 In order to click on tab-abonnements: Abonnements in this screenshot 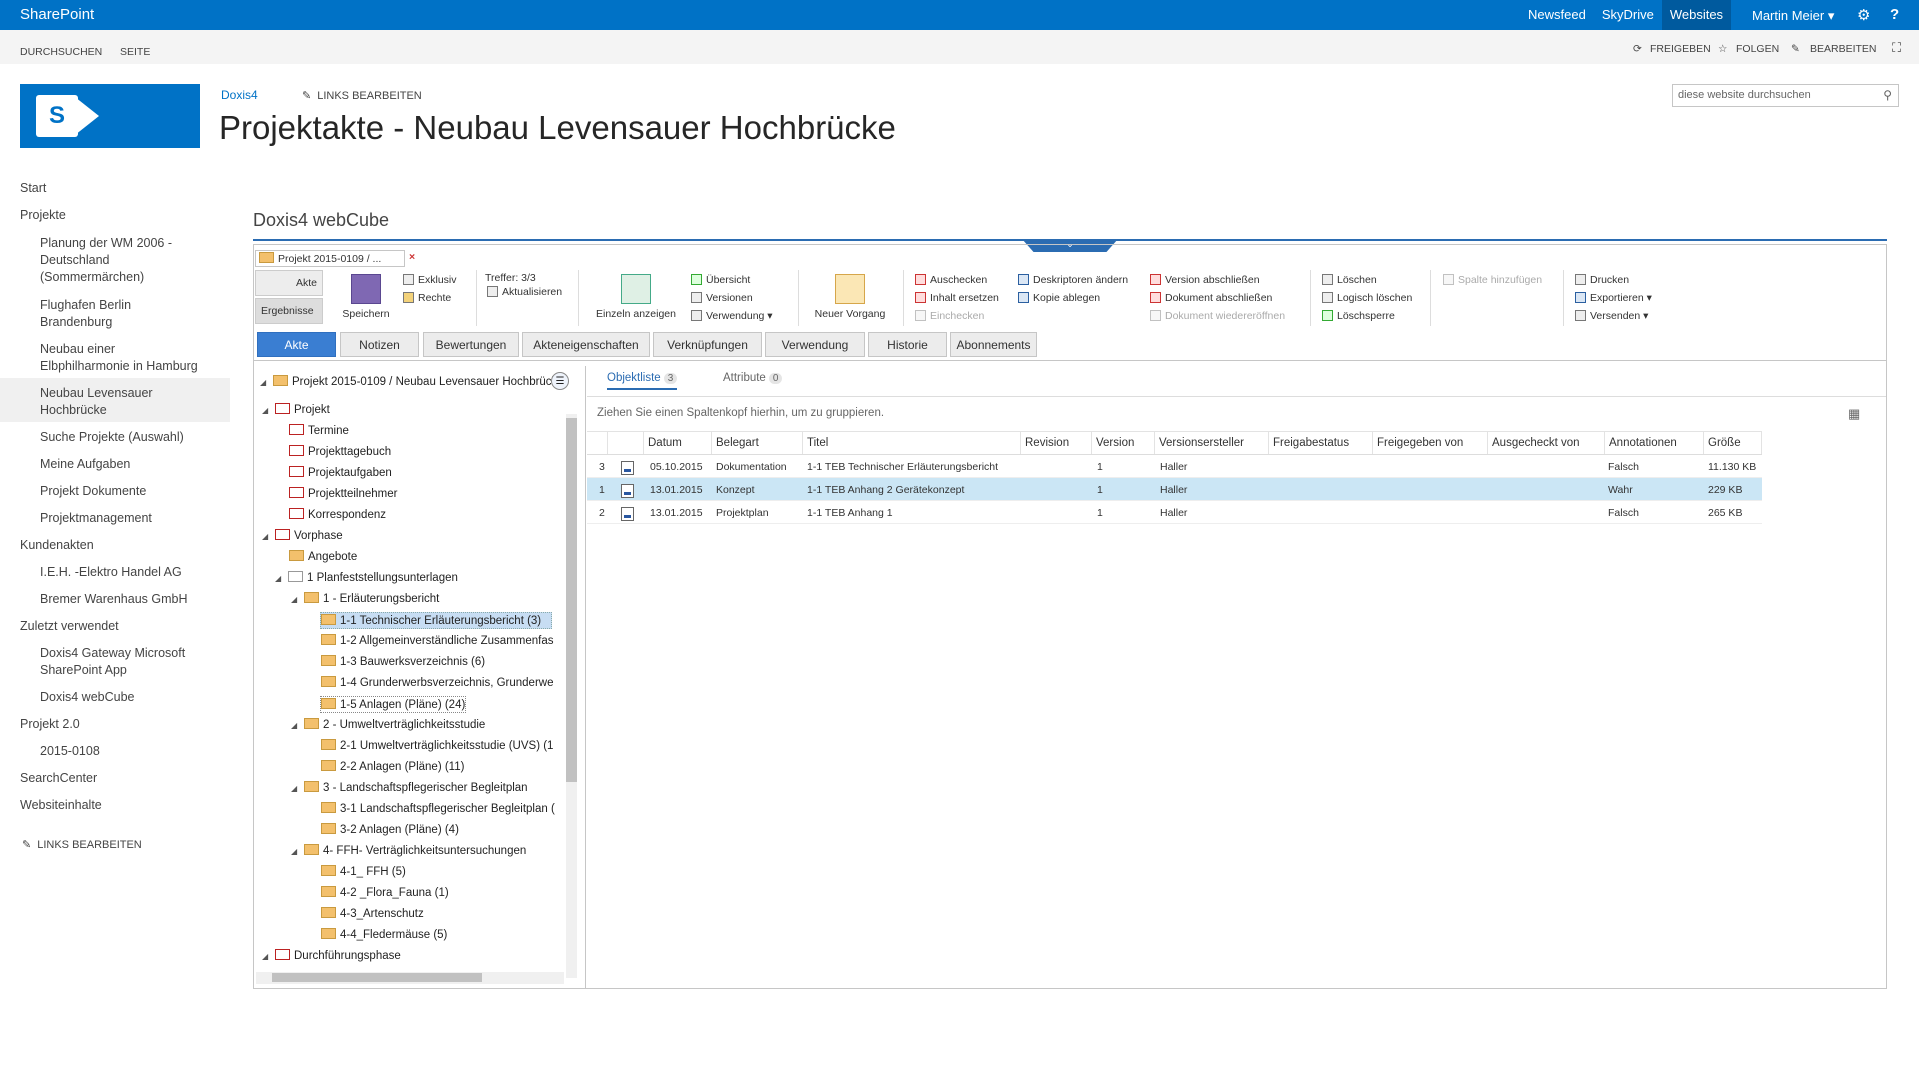, I will do `click(993, 344)`.